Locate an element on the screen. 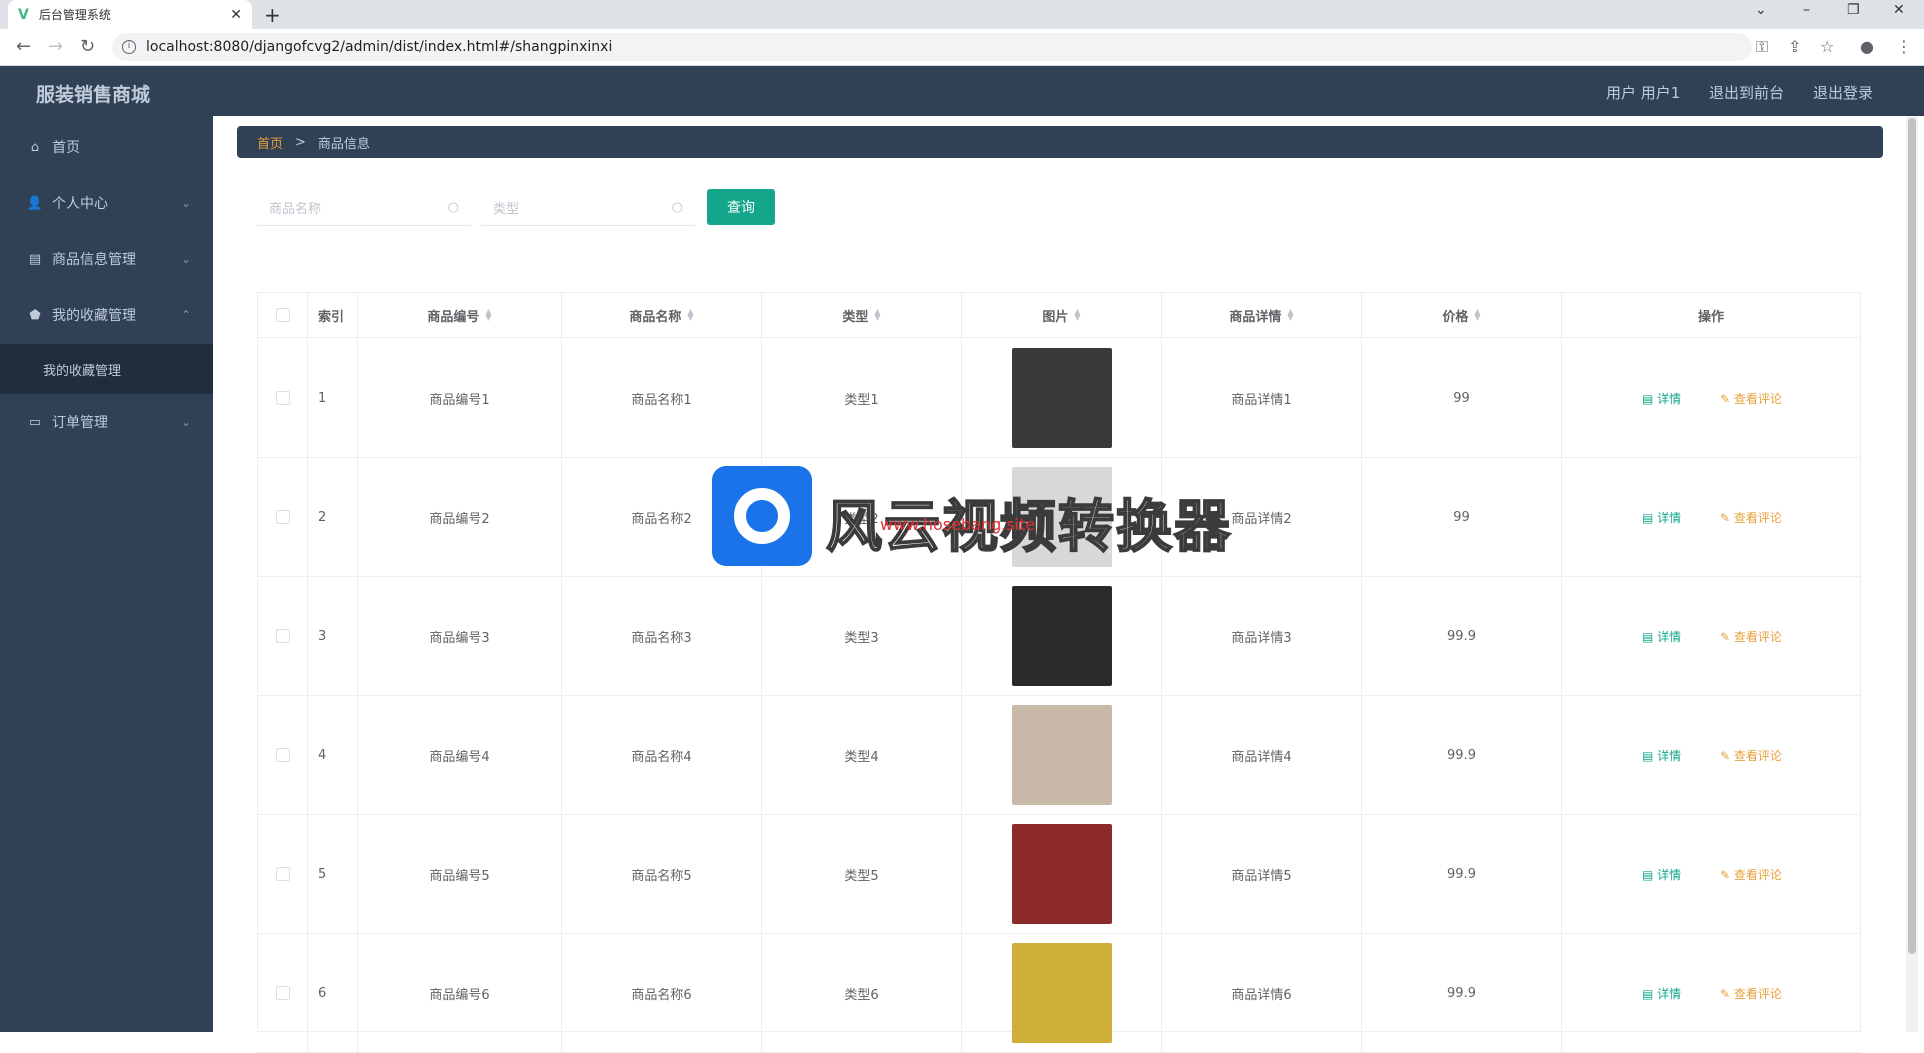 The height and width of the screenshot is (1053, 1924). header-image: 图片 ▲ ▼ is located at coordinates (1062, 315).